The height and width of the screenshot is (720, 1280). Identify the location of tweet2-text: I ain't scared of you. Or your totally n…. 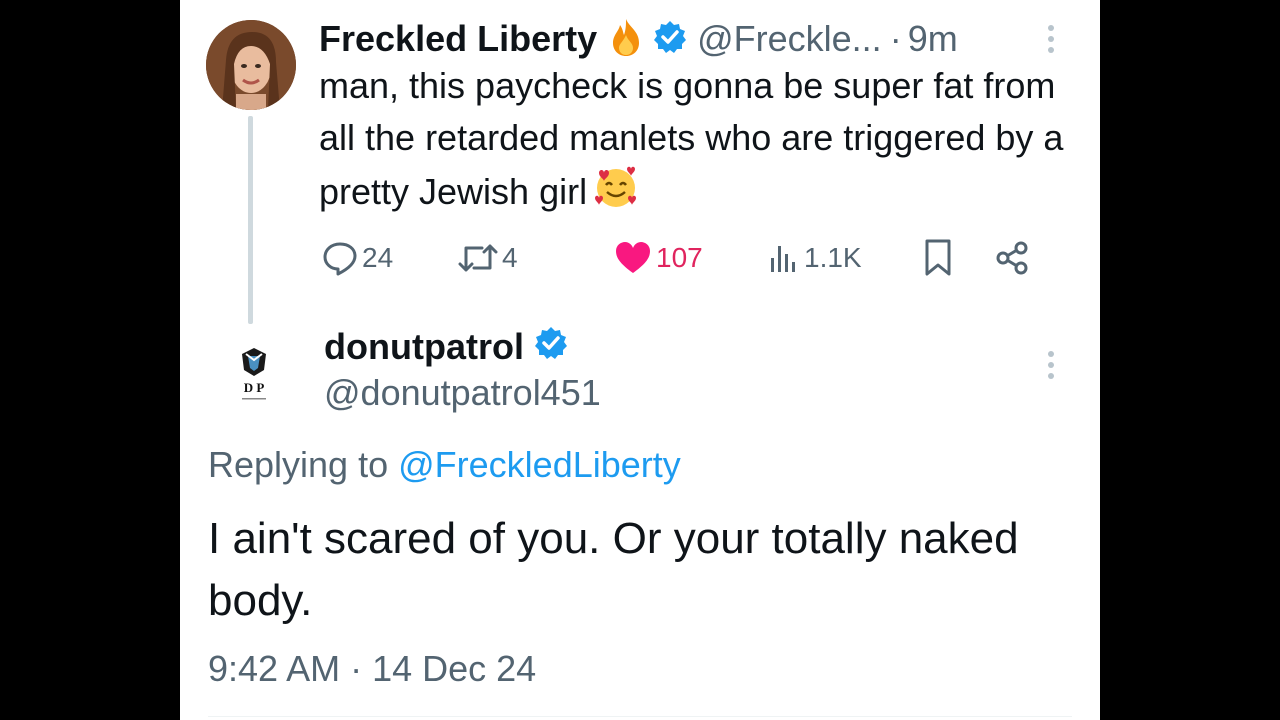
(613, 569).